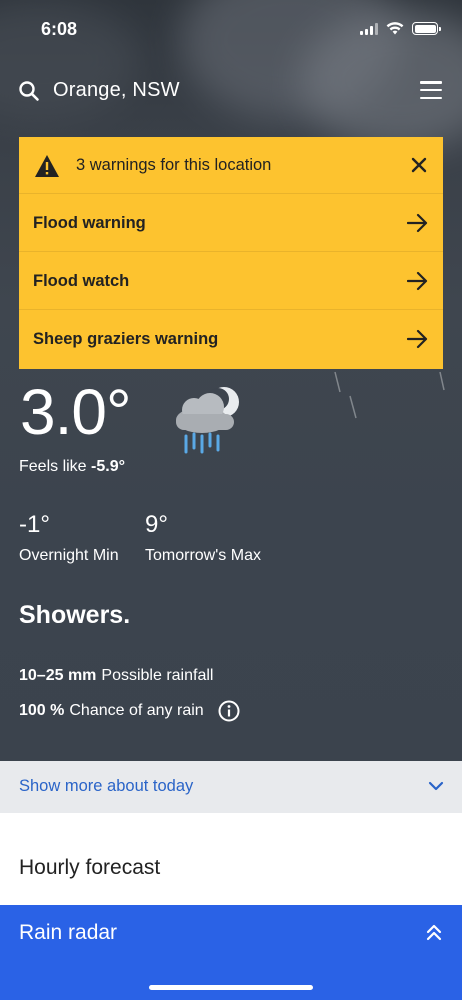  I want to click on rainfall-value: 10–25 mm, so click(58, 675).